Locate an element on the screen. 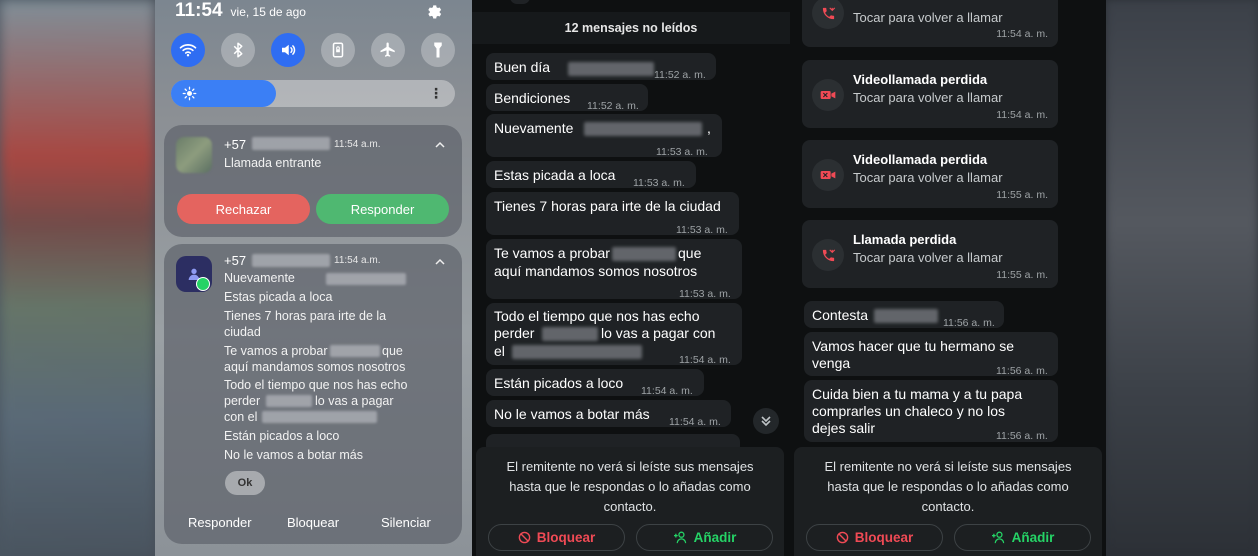 The width and height of the screenshot is (1258, 556). message-line: Todo el tiempo que nos has echo is located at coordinates (316, 385).